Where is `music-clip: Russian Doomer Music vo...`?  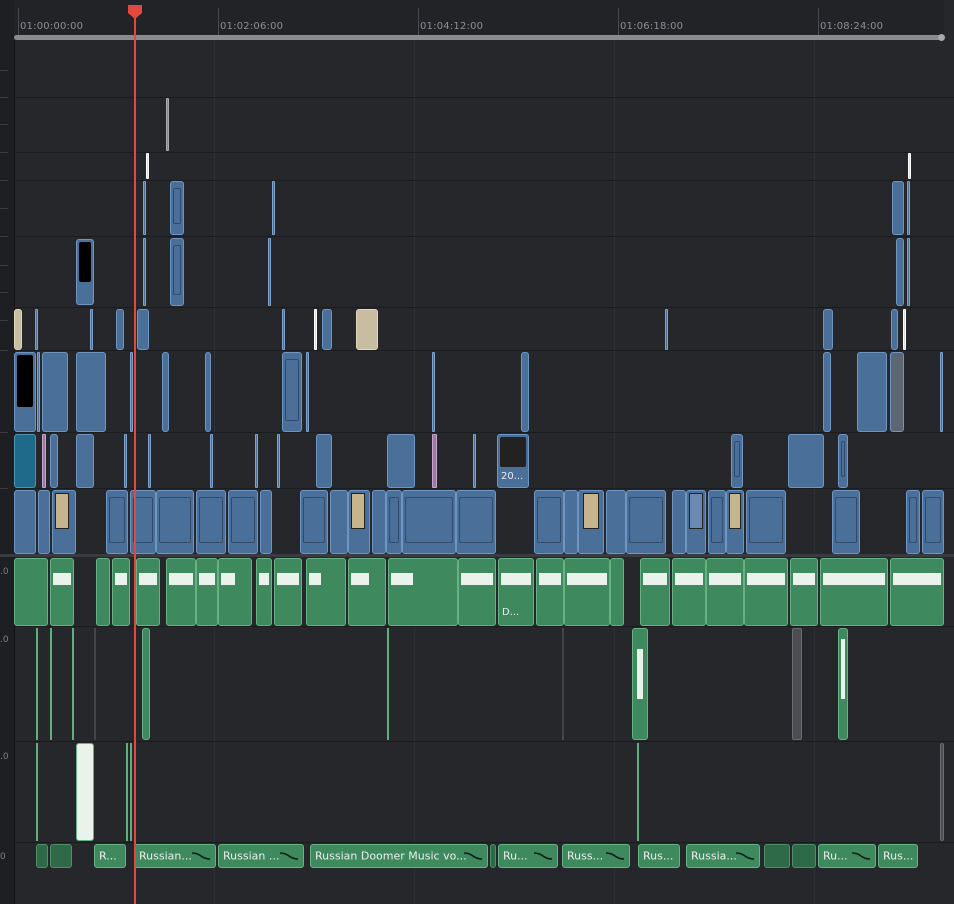
music-clip: Russian Doomer Music vo... is located at coordinates (399, 856).